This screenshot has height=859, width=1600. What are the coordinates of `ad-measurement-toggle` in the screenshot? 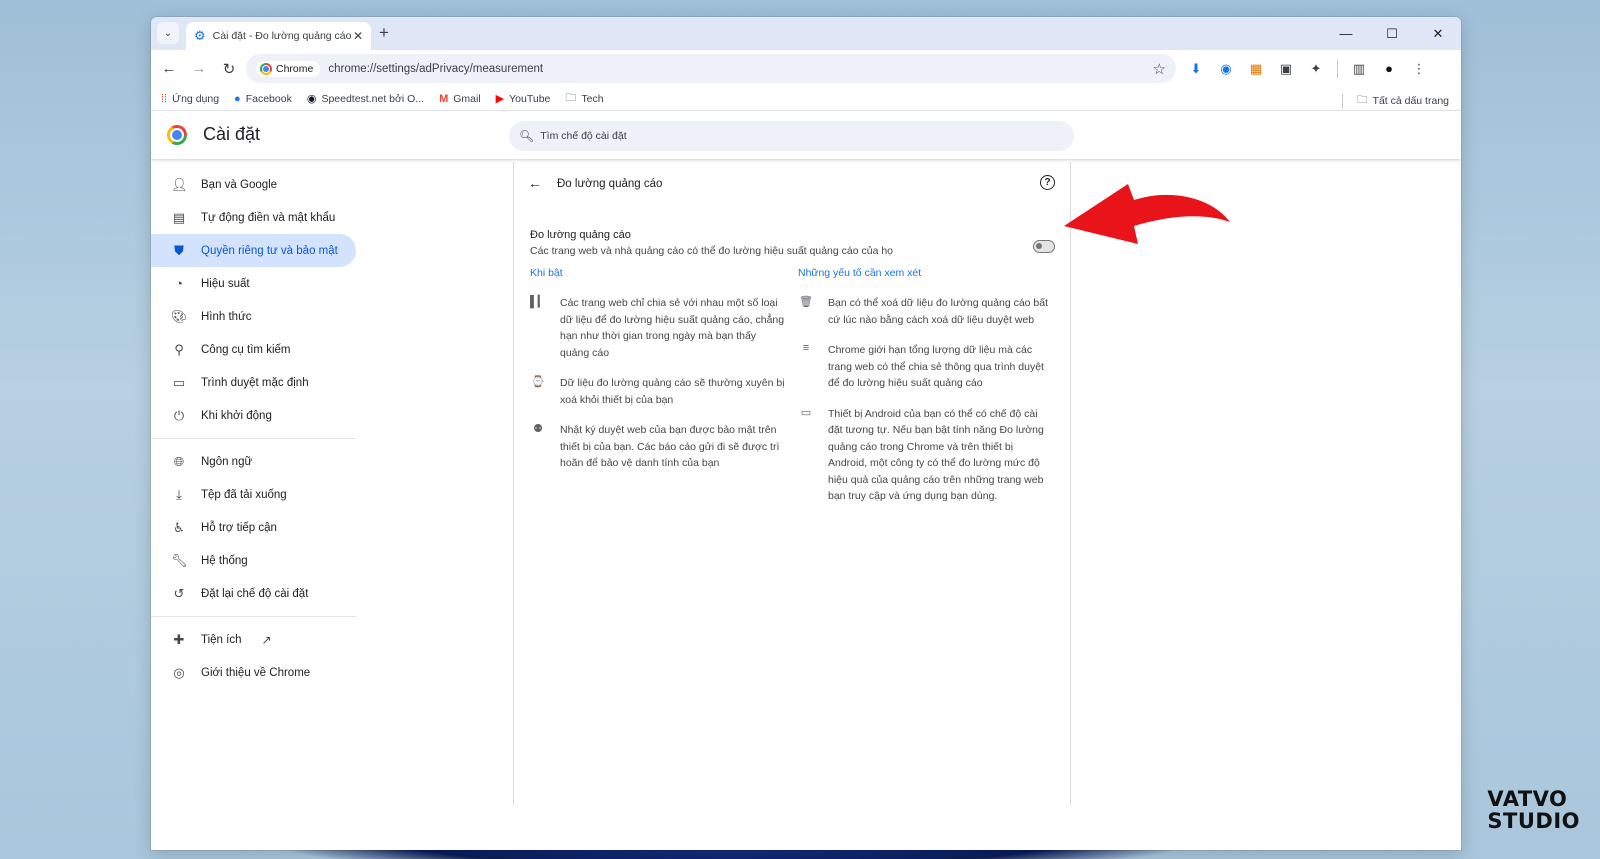 It's located at (1044, 246).